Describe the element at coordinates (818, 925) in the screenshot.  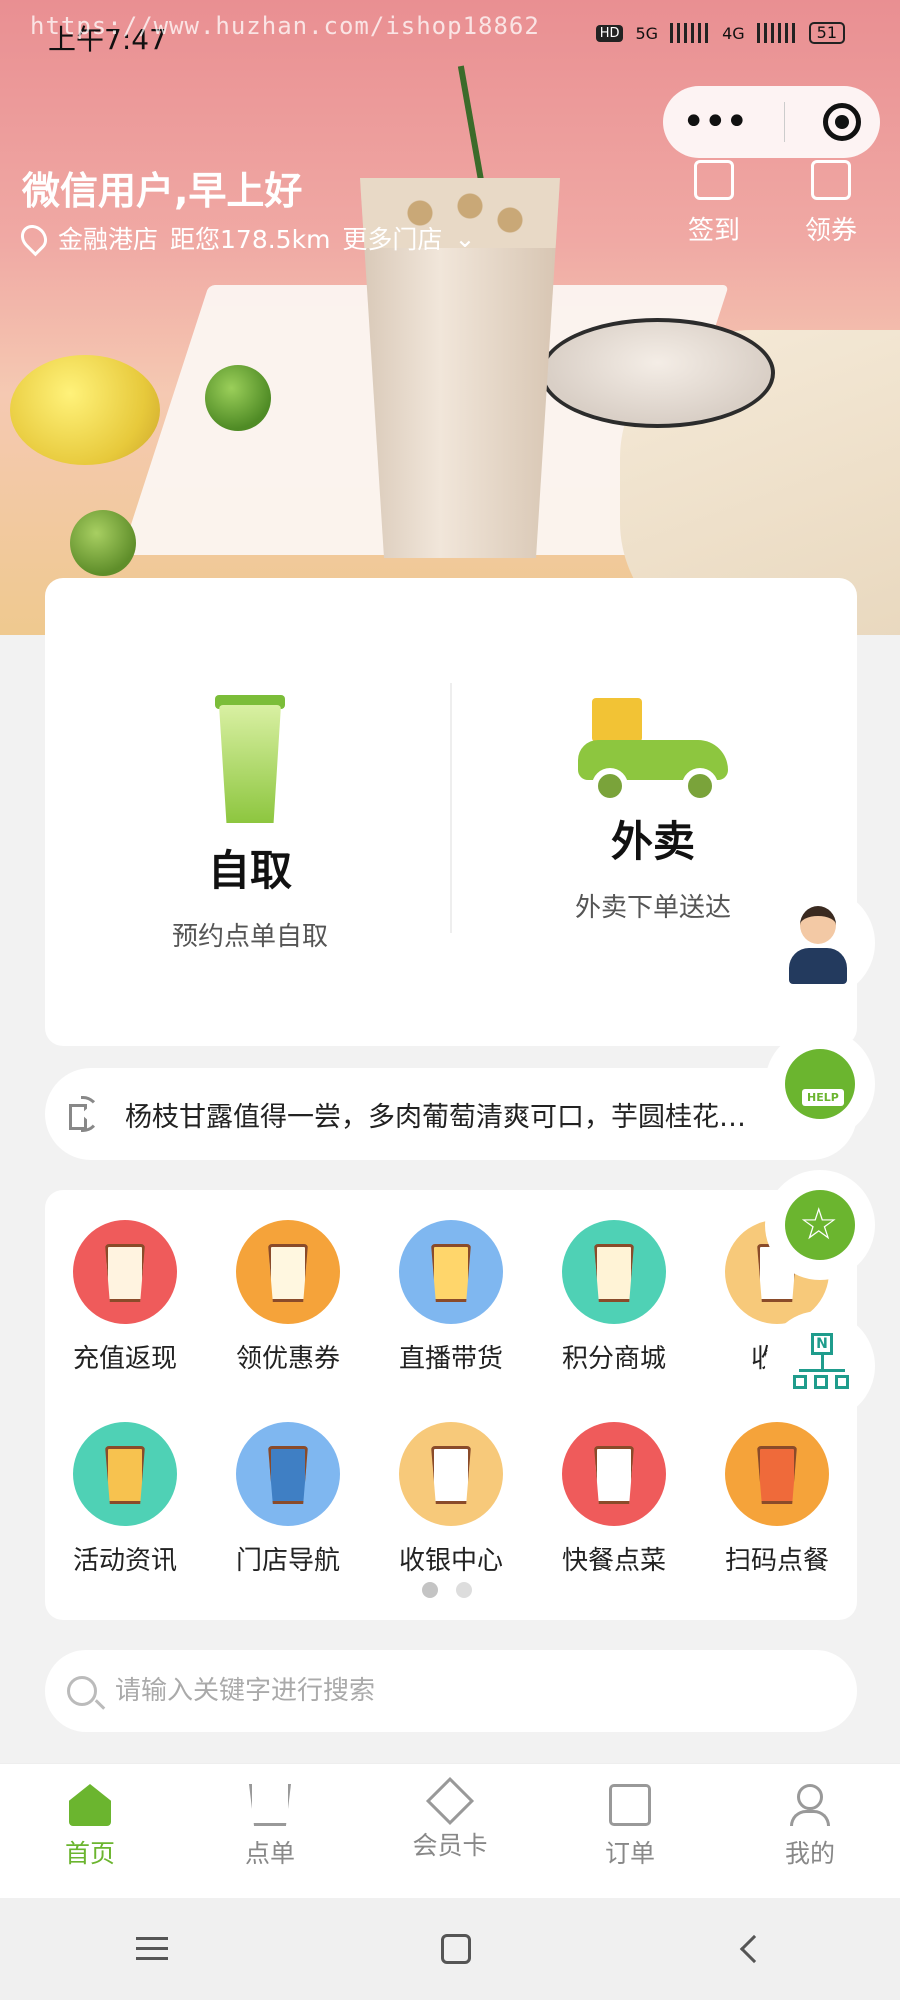
I see `agent-head` at that location.